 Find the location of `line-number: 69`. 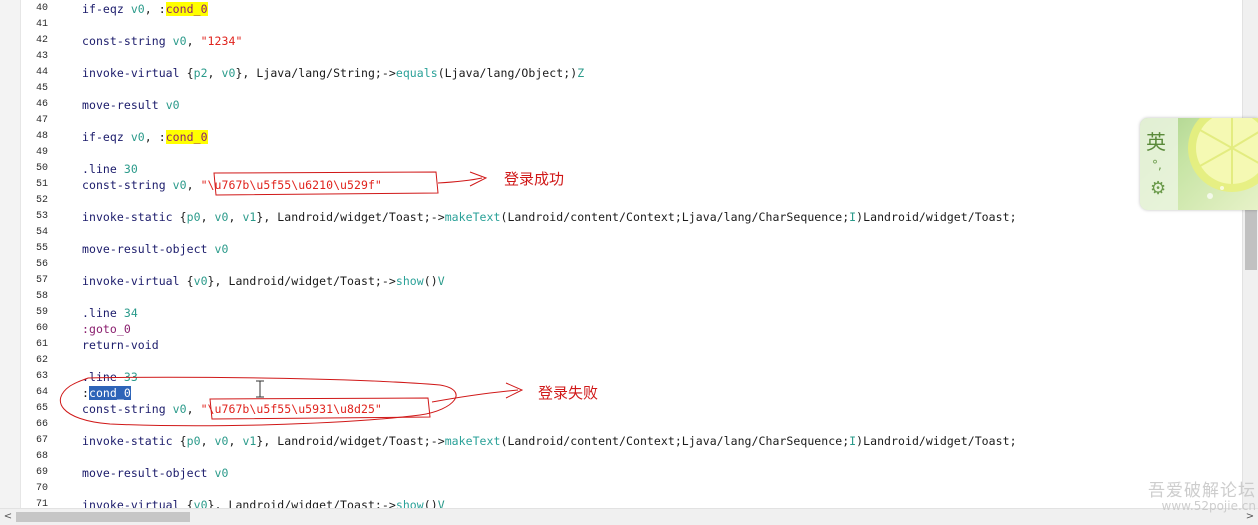

line-number: 69 is located at coordinates (41, 472).